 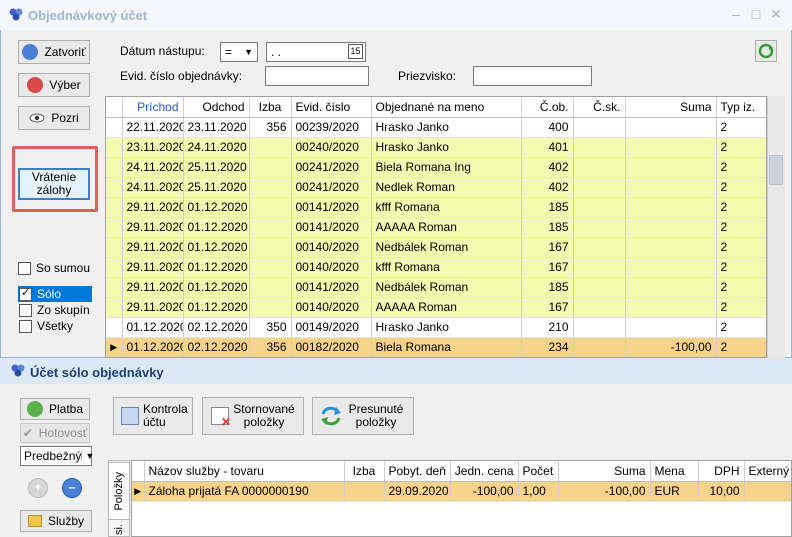 What do you see at coordinates (674, 471) in the screenshot?
I see `col-currency: Mena` at bounding box center [674, 471].